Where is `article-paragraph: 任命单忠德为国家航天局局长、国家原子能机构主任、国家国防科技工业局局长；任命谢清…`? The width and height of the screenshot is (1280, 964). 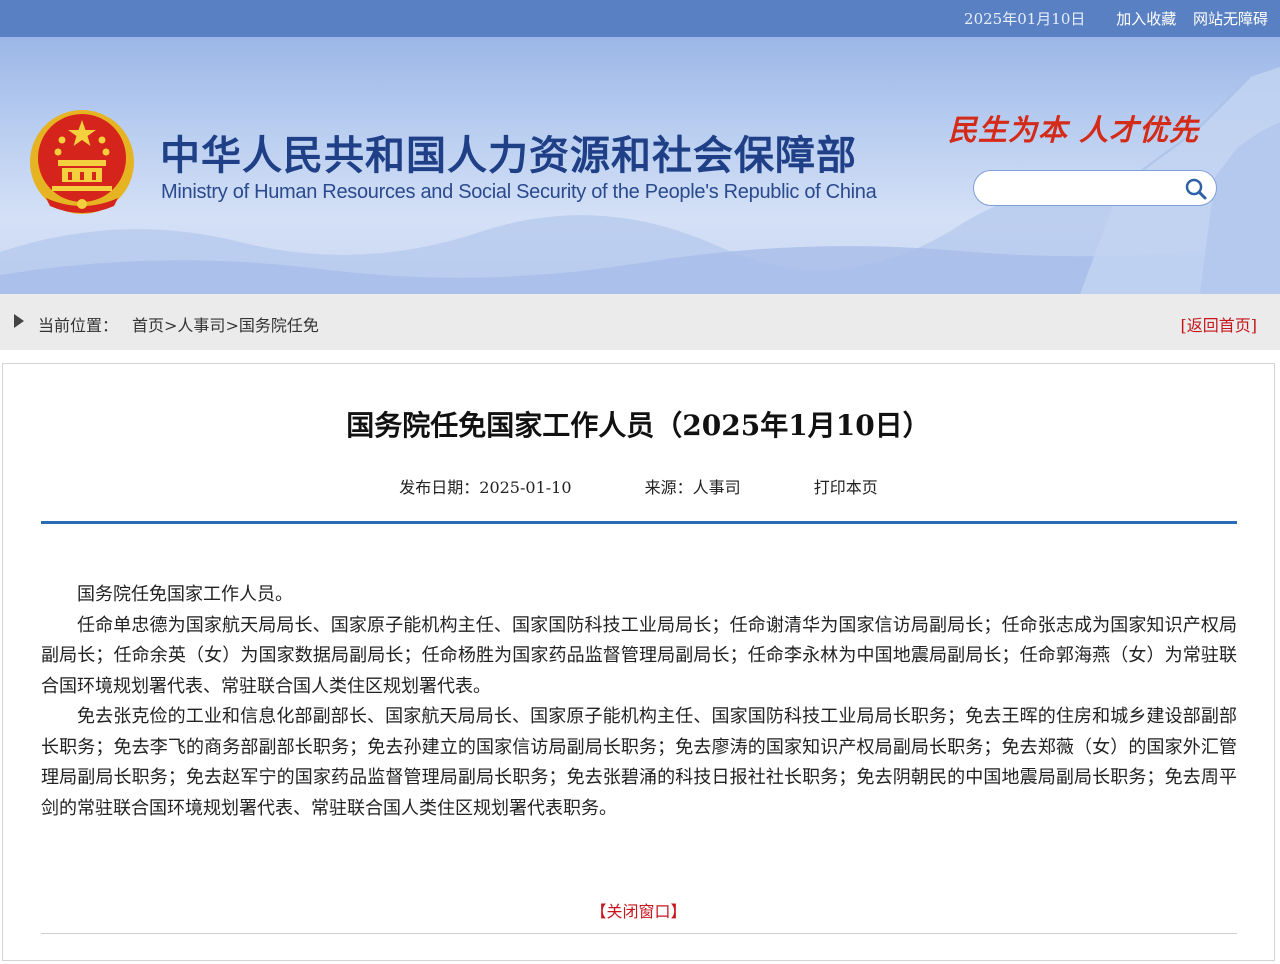
article-paragraph: 任命单忠德为国家航天局局长、国家原子能机构主任、国家国防科技工业局局长；任命谢清… is located at coordinates (639, 655).